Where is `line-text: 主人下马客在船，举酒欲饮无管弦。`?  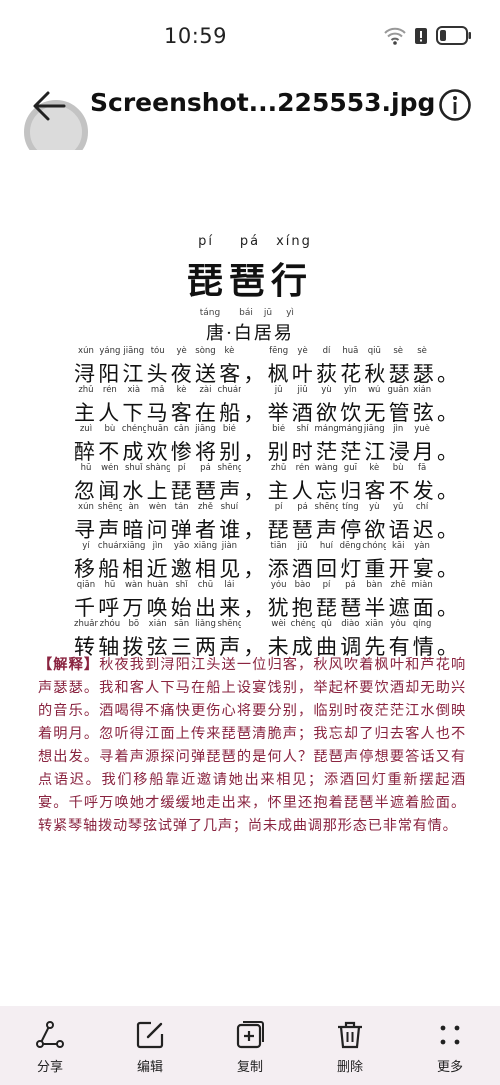
line-text: 主人下马客在船，举酒欲饮无管弦。 is located at coordinates (268, 413).